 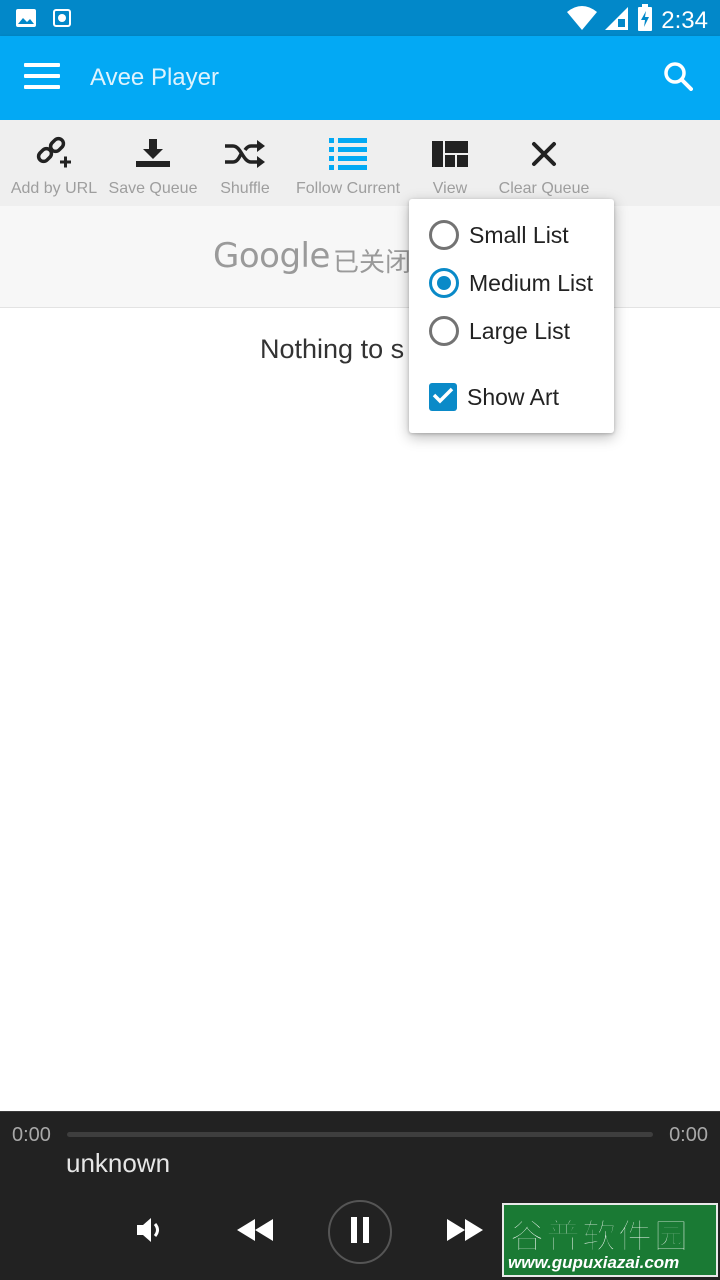 What do you see at coordinates (271, 256) in the screenshot?
I see `google-logo: Google` at bounding box center [271, 256].